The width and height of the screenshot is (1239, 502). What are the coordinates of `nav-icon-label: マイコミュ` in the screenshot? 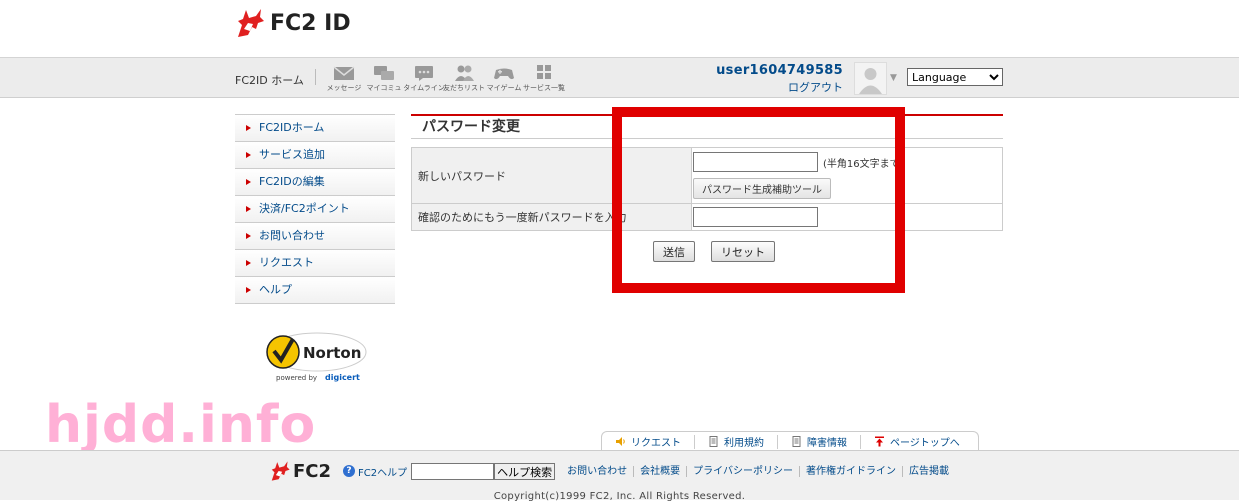 It's located at (384, 88).